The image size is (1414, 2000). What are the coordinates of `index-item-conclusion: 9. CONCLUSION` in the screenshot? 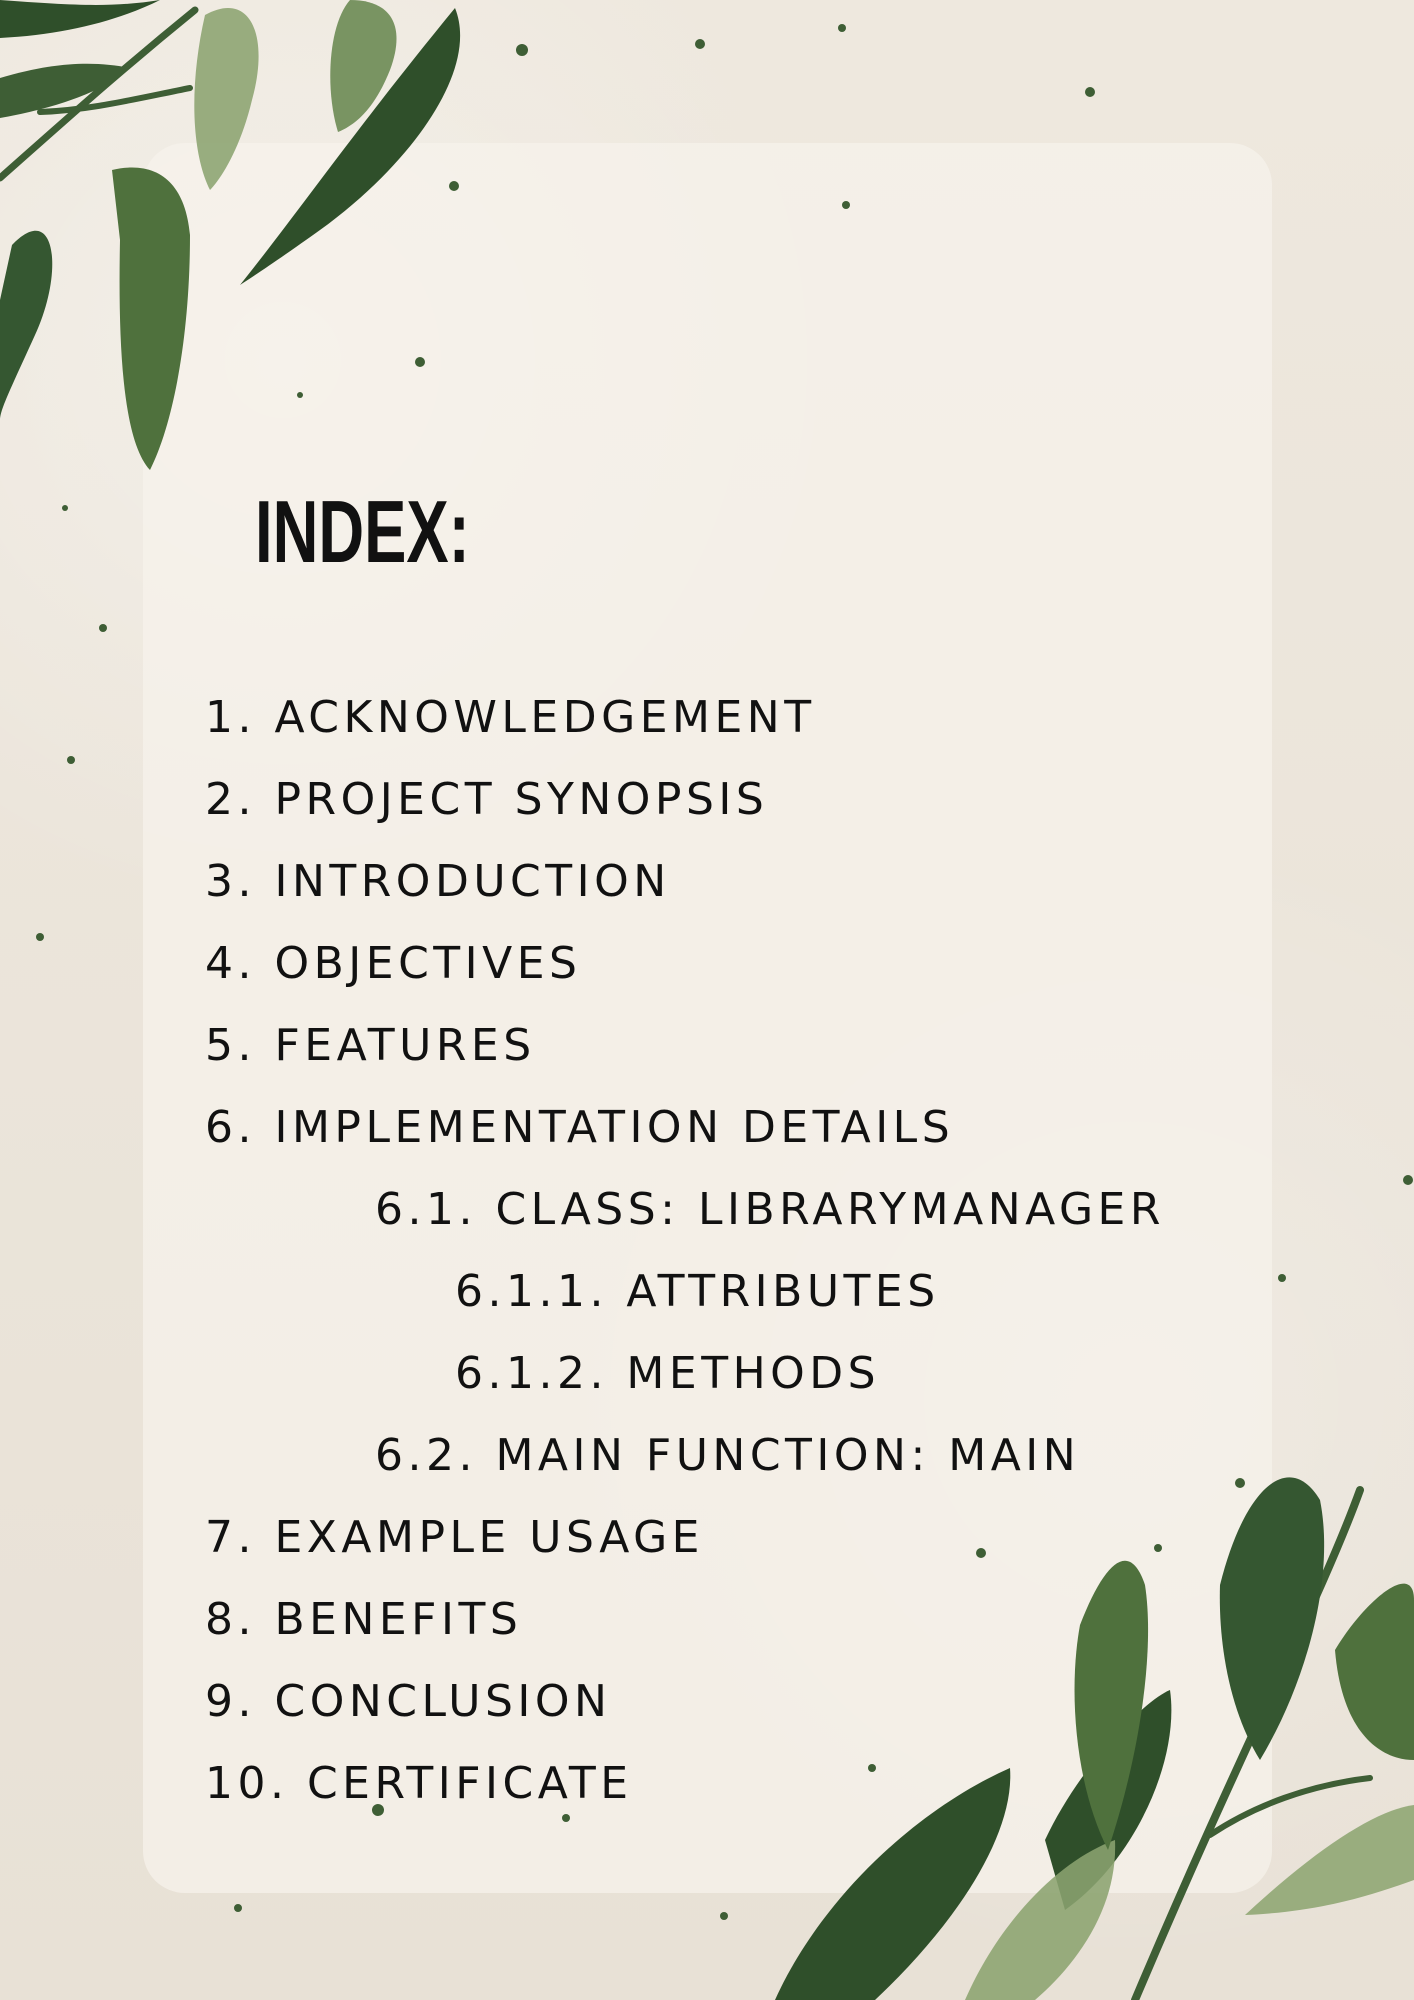 It's located at (408, 1701).